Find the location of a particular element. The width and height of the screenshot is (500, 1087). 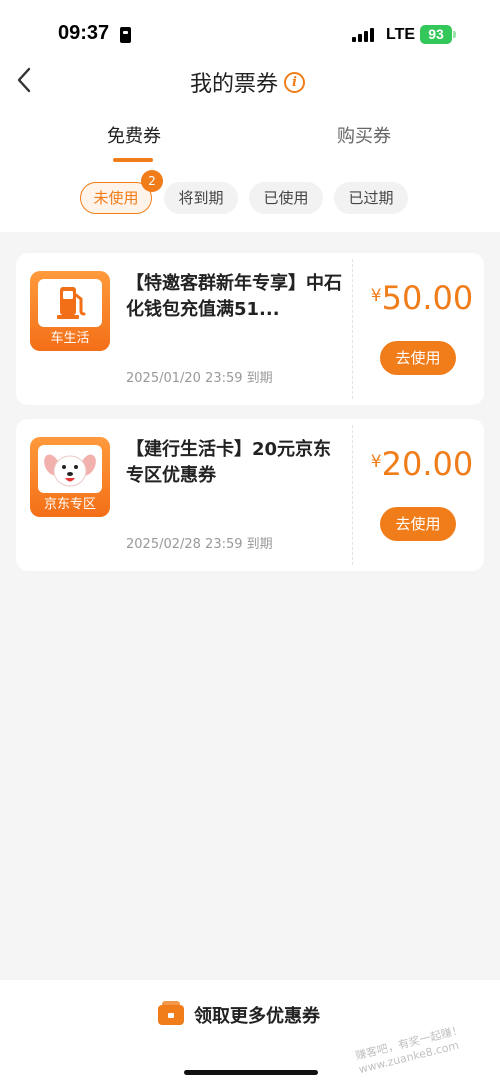

jd-zone-logo: 京东专区 is located at coordinates (70, 477).